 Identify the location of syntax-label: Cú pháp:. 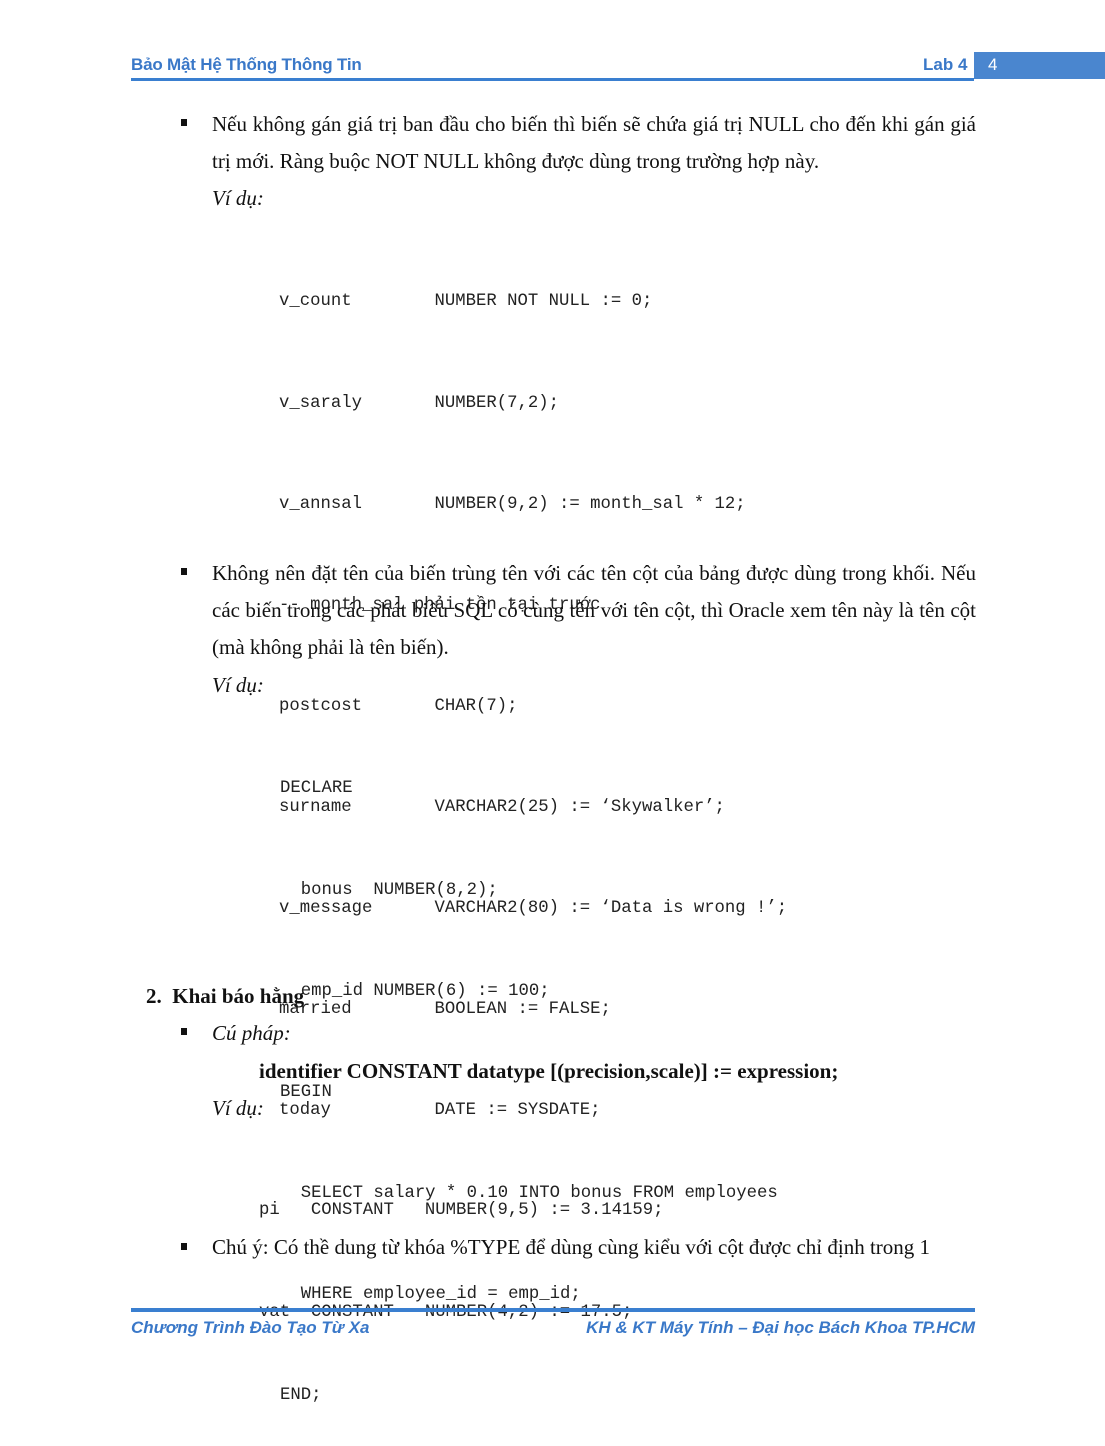
(251, 1033).